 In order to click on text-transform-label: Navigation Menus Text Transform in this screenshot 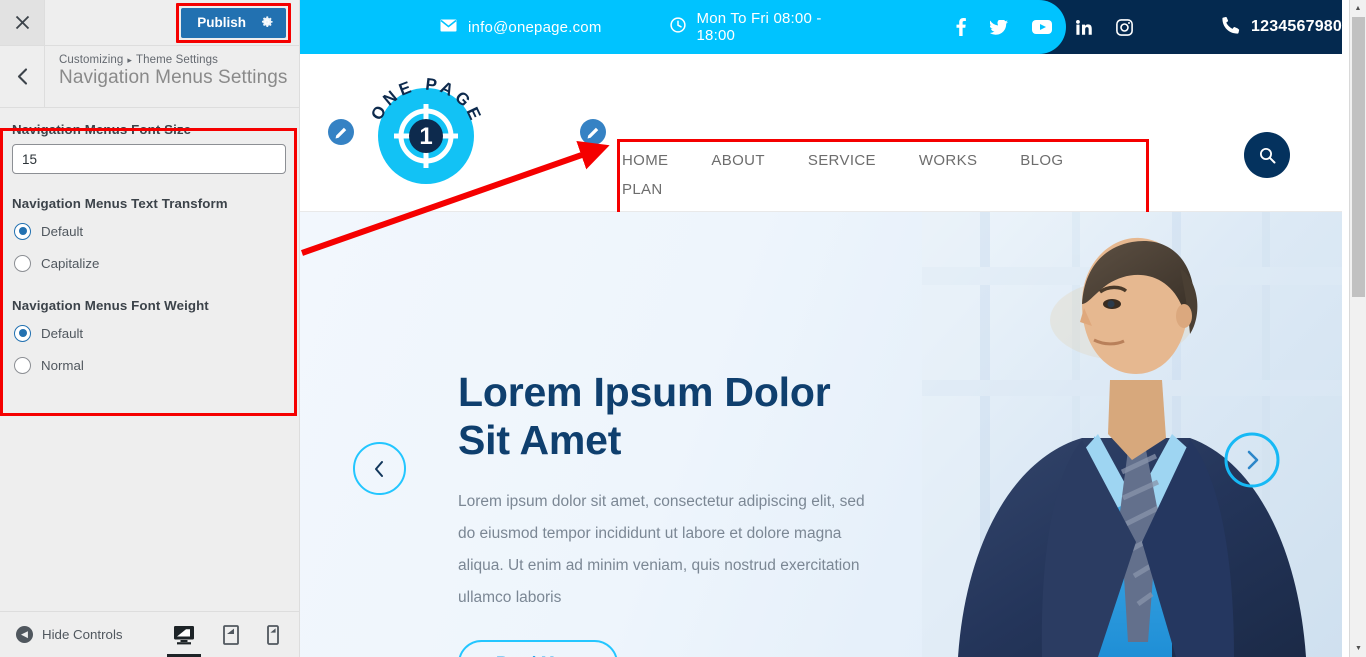, I will do `click(120, 203)`.